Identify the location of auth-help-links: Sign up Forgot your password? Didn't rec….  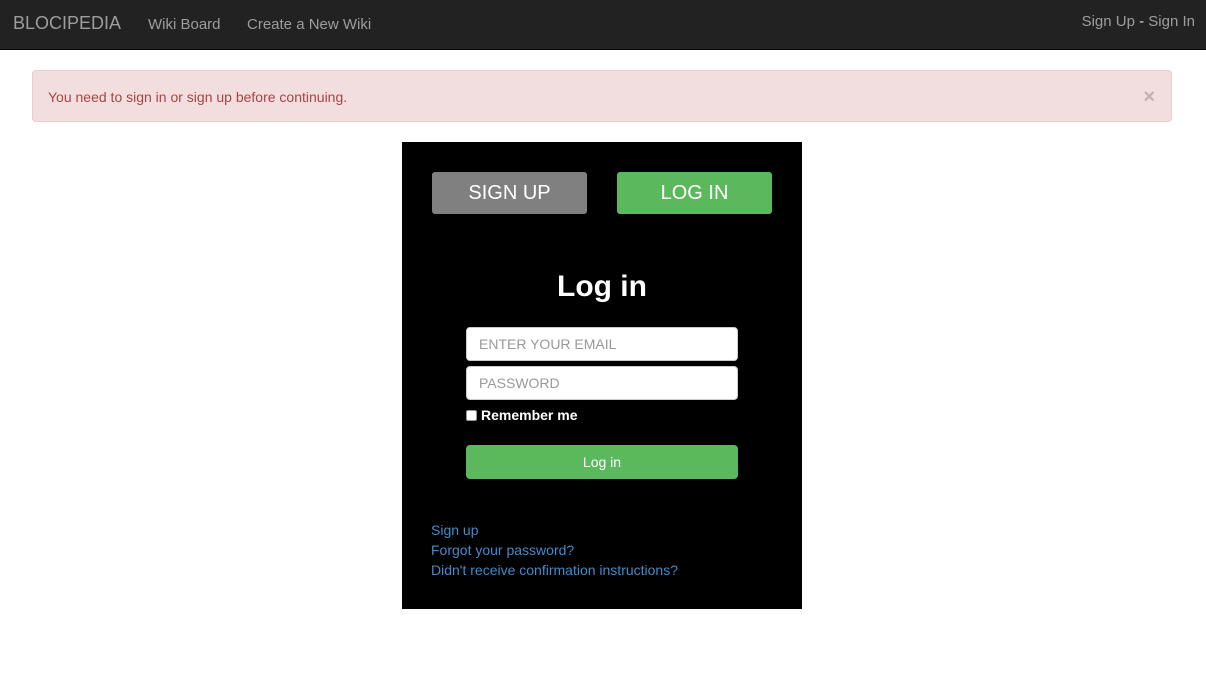
(554, 550).